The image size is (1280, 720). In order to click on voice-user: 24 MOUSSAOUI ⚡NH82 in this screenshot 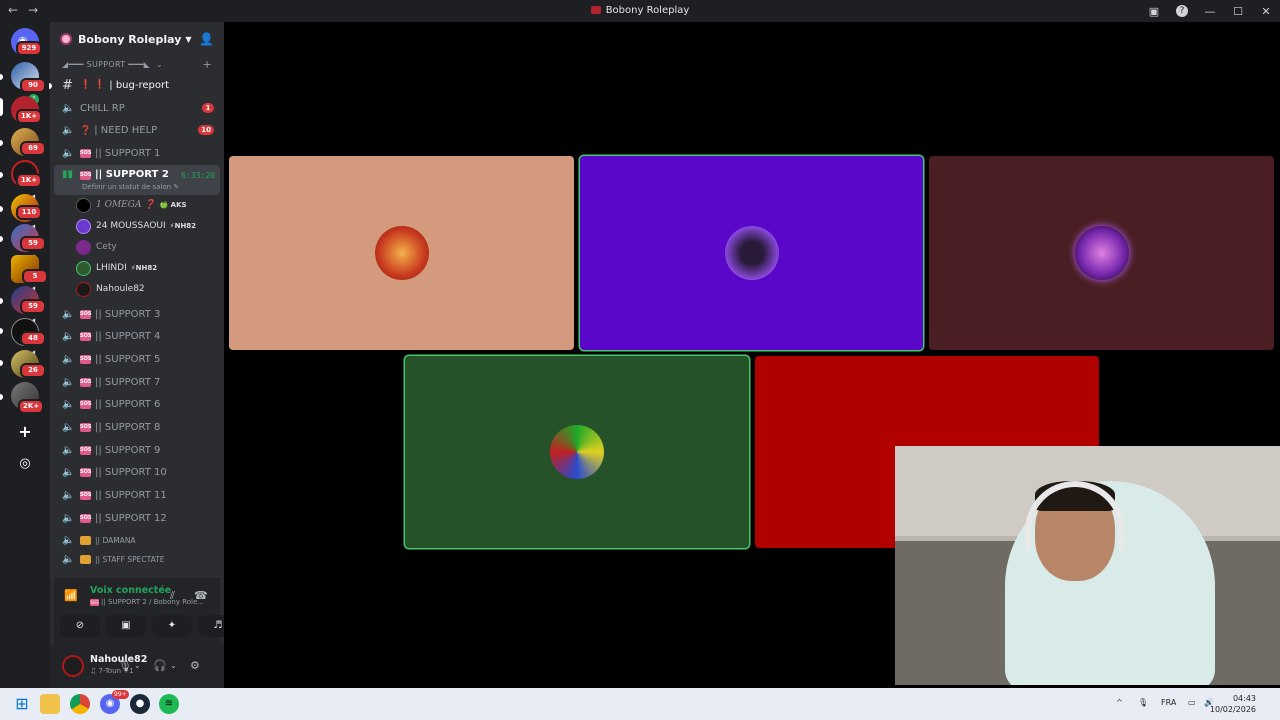, I will do `click(137, 226)`.